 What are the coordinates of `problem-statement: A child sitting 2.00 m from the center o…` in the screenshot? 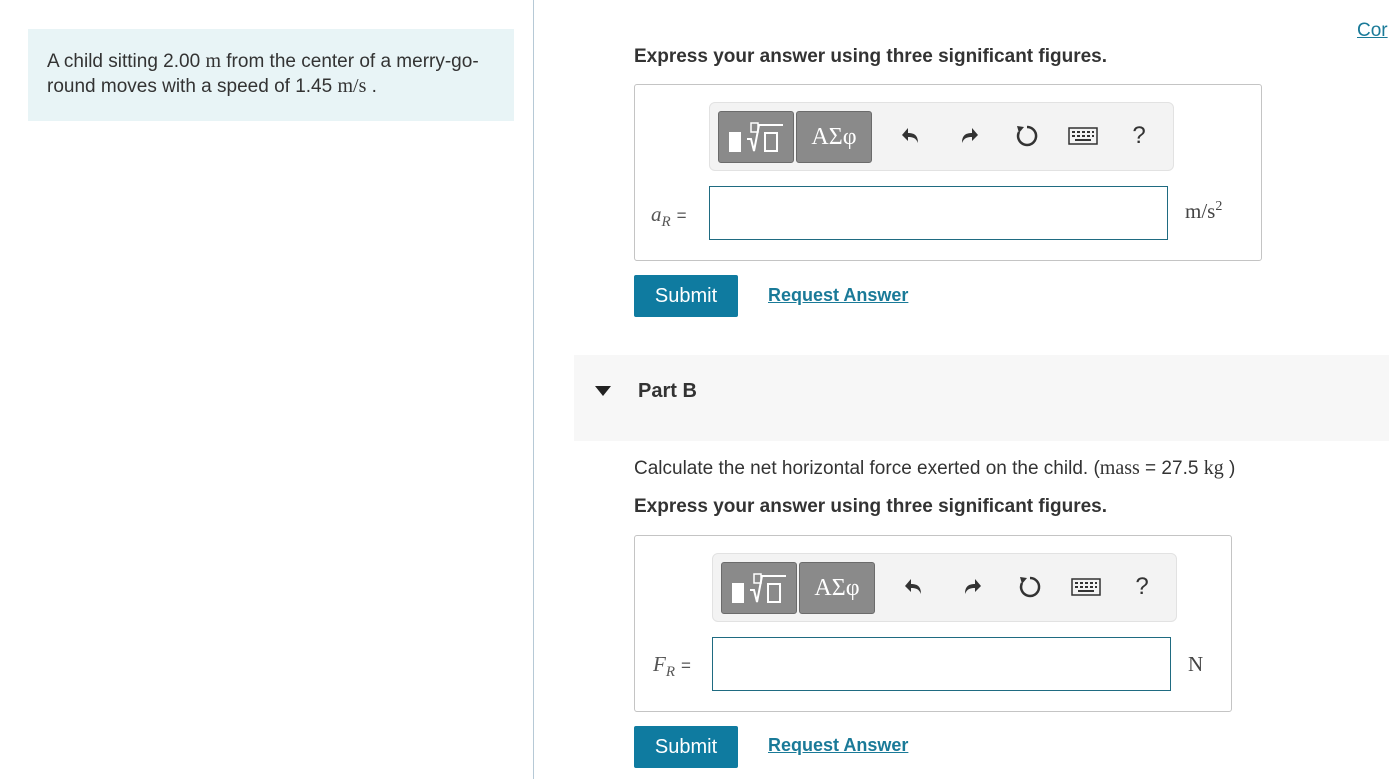 It's located at (267, 74).